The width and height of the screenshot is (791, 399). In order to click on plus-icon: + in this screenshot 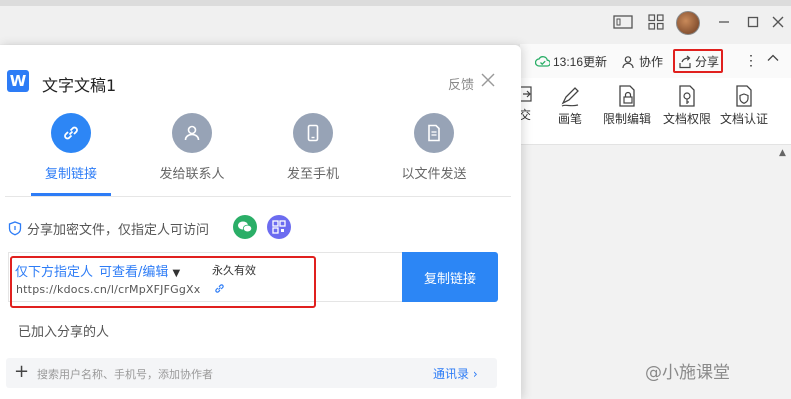, I will do `click(22, 371)`.